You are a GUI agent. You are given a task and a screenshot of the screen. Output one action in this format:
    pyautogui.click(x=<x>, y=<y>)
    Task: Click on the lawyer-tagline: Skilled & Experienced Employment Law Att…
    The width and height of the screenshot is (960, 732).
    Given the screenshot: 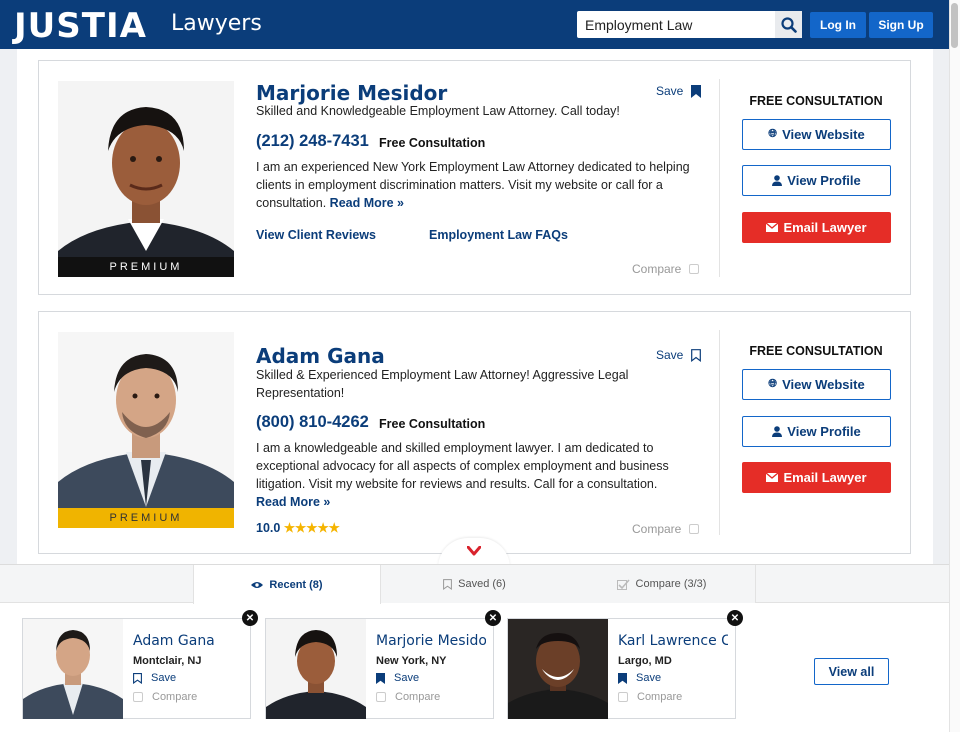 What is the action you would take?
    pyautogui.click(x=442, y=384)
    